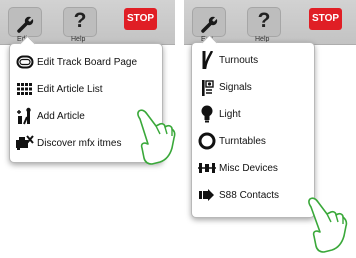  Describe the element at coordinates (248, 168) in the screenshot. I see `menu-item-label: Misc Devices` at that location.